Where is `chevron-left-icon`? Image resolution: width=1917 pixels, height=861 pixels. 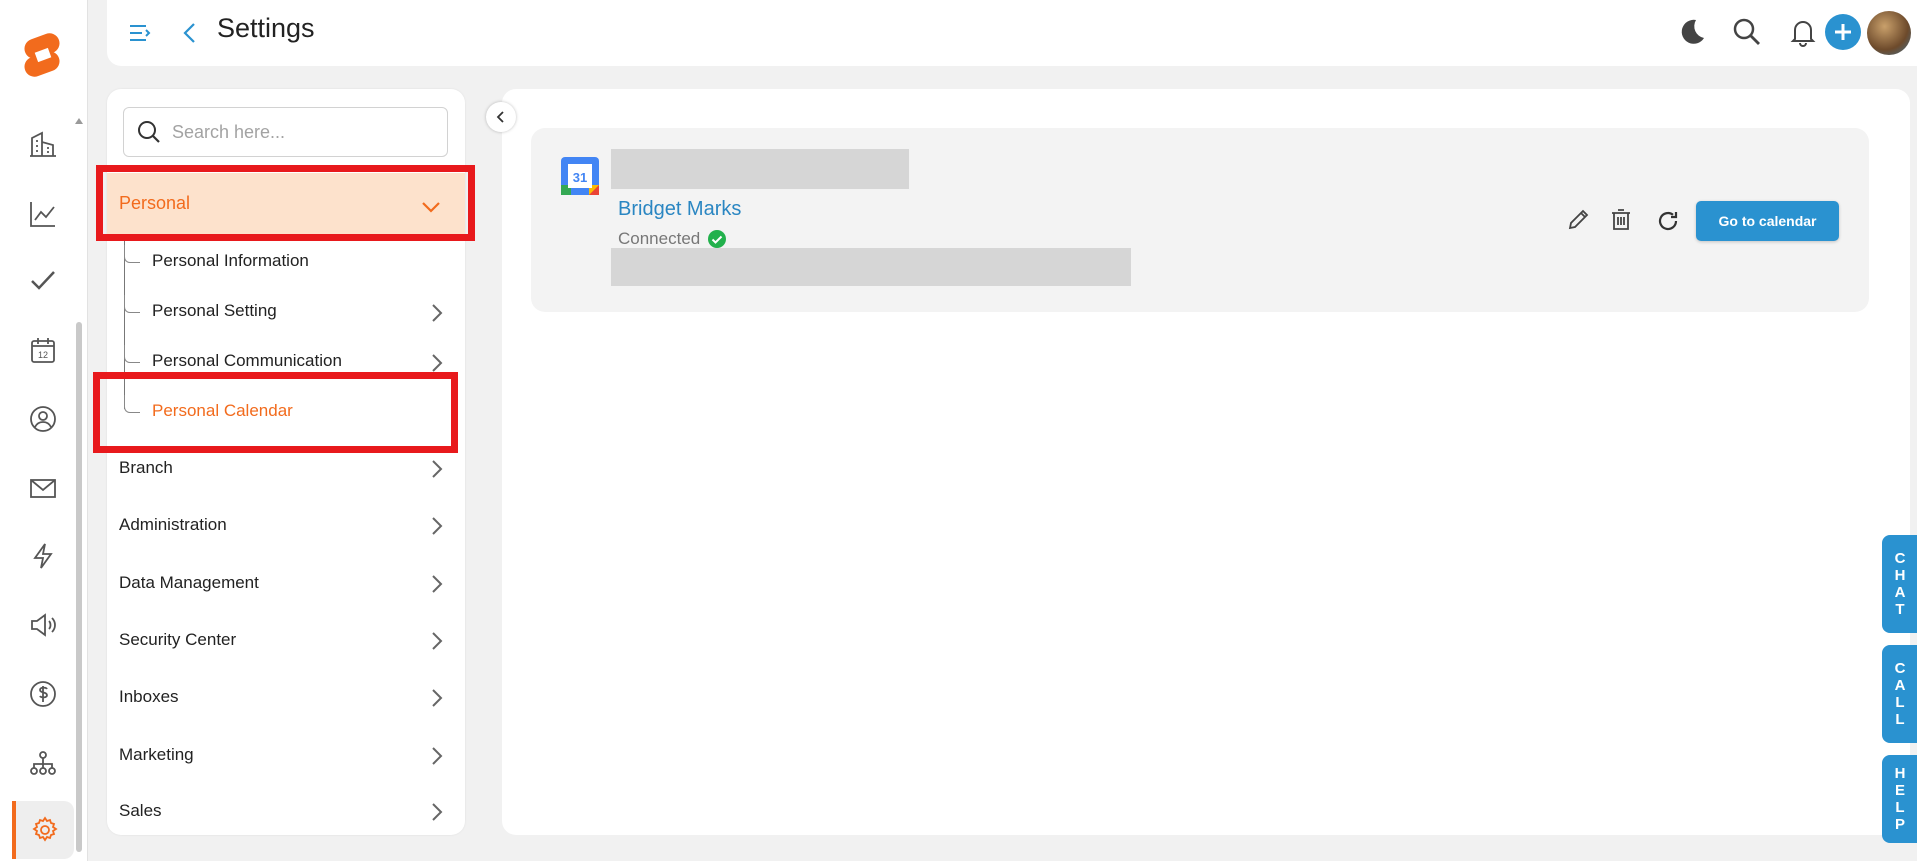
chevron-left-icon is located at coordinates (500, 117).